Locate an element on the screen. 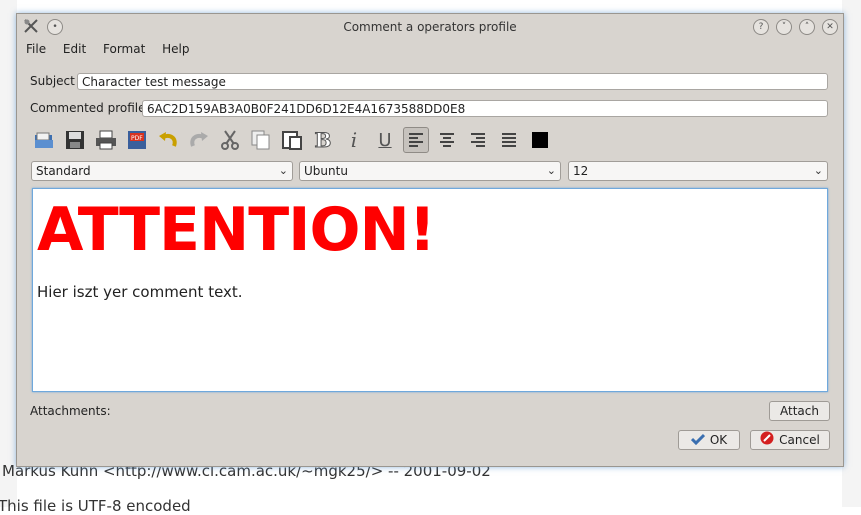 The image size is (861, 515). window-title: Comment a operators profile is located at coordinates (430, 27).